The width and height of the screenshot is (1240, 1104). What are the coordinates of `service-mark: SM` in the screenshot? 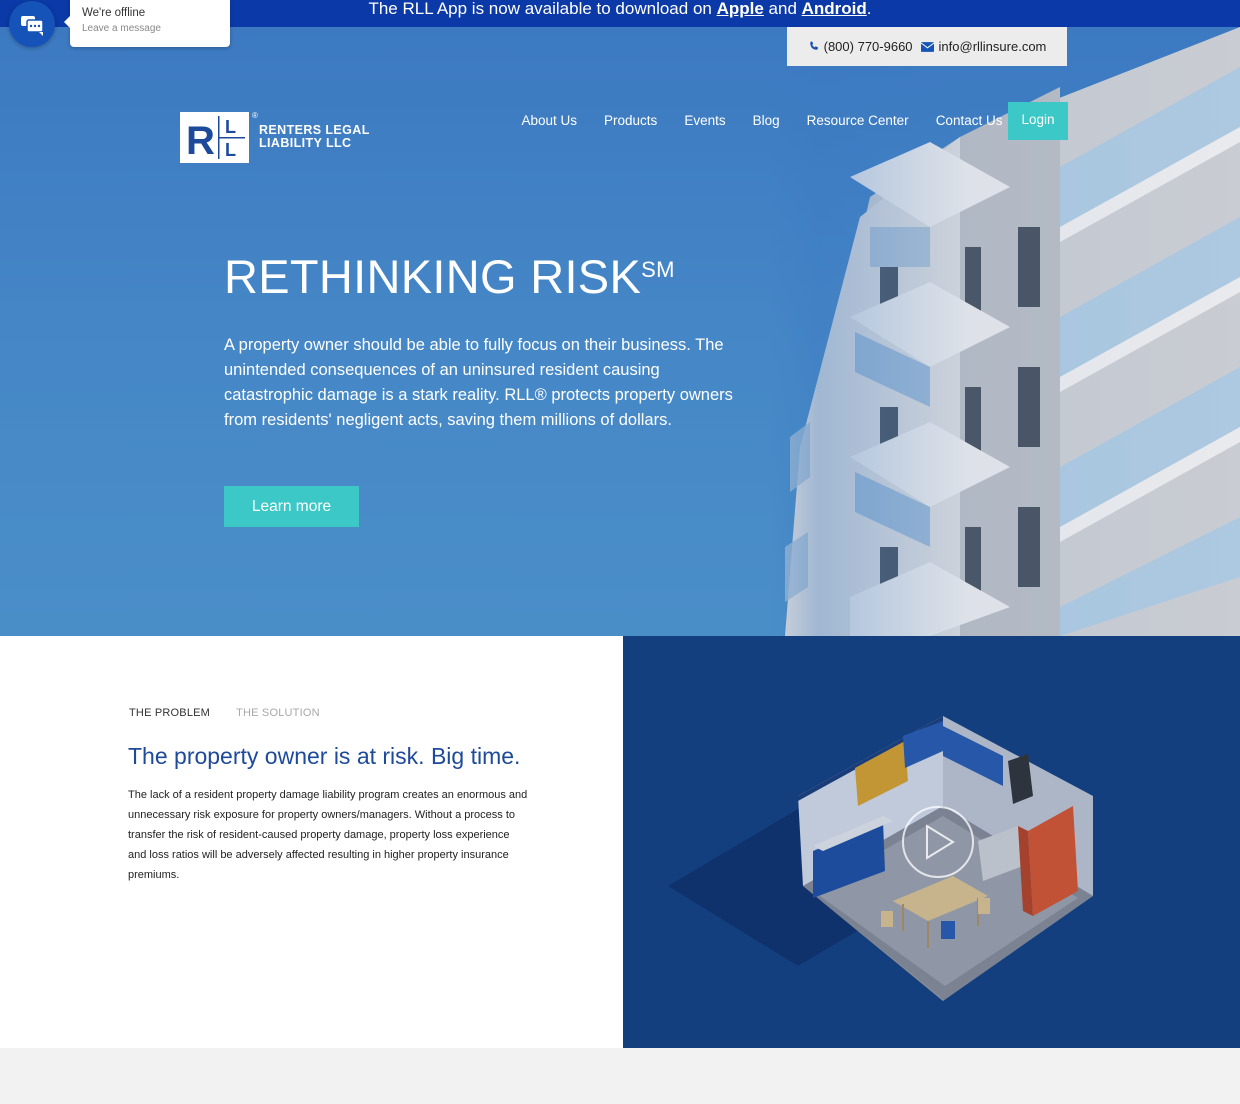 It's located at (658, 269).